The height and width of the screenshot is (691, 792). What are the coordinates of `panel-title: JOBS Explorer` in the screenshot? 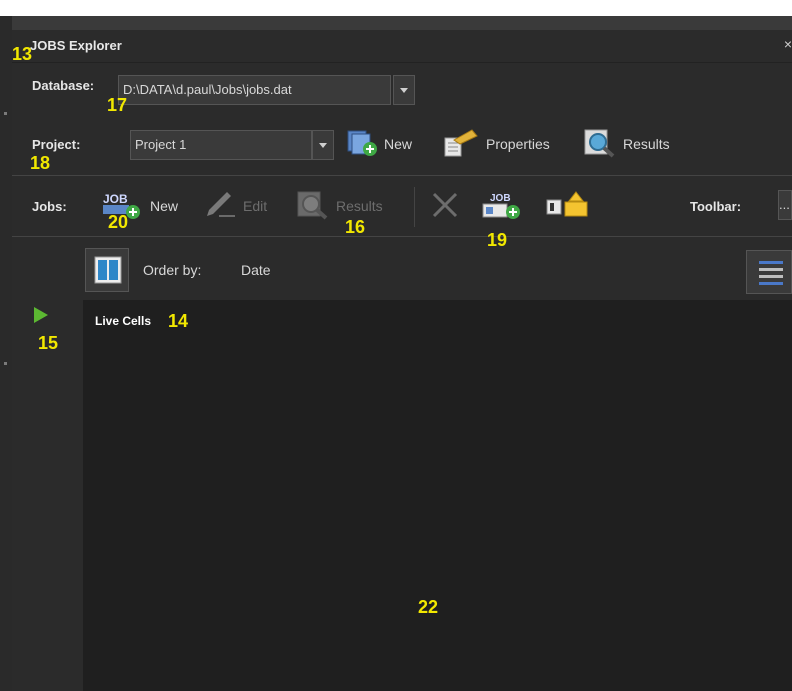 It's located at (76, 45).